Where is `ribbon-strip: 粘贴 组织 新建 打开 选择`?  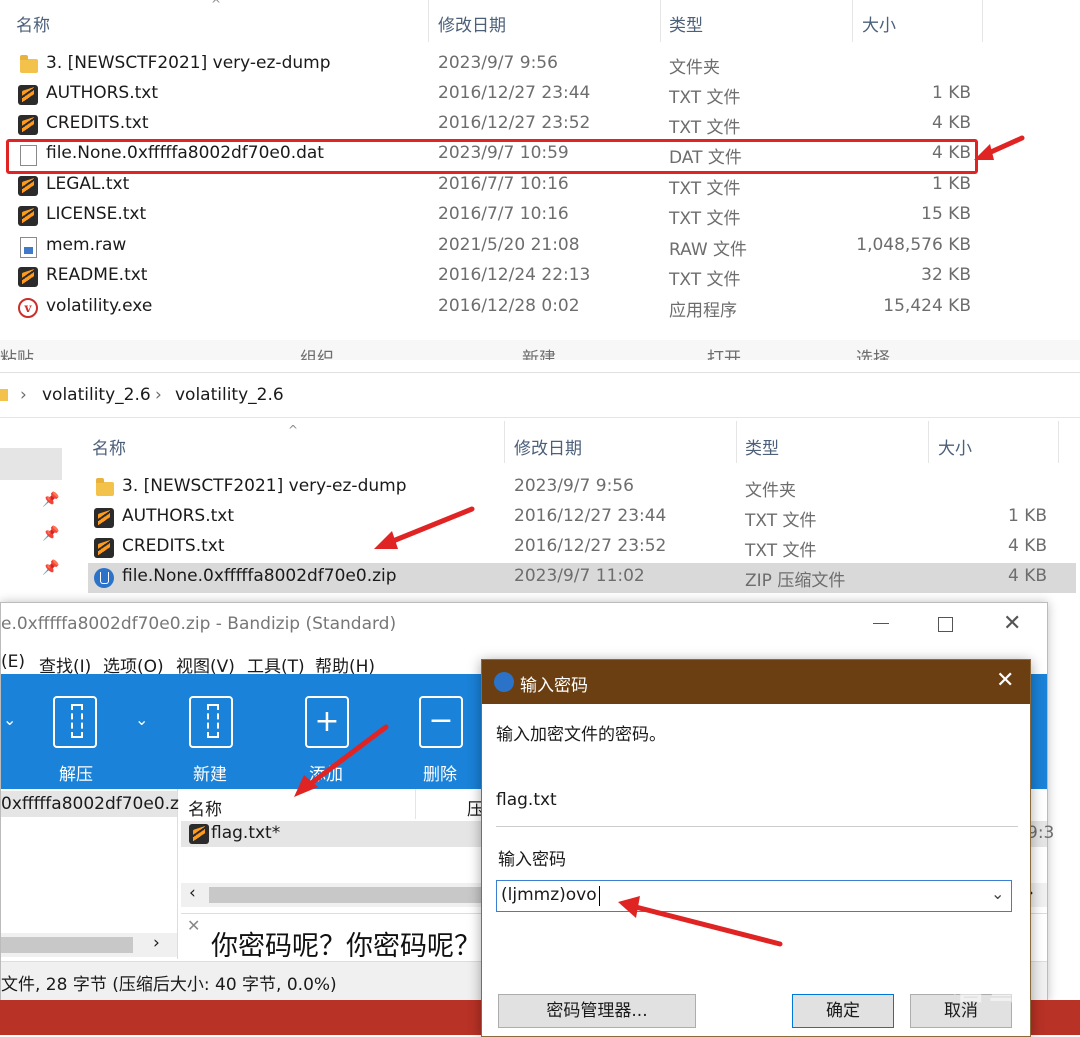 ribbon-strip: 粘贴 组织 新建 打开 选择 is located at coordinates (540, 350).